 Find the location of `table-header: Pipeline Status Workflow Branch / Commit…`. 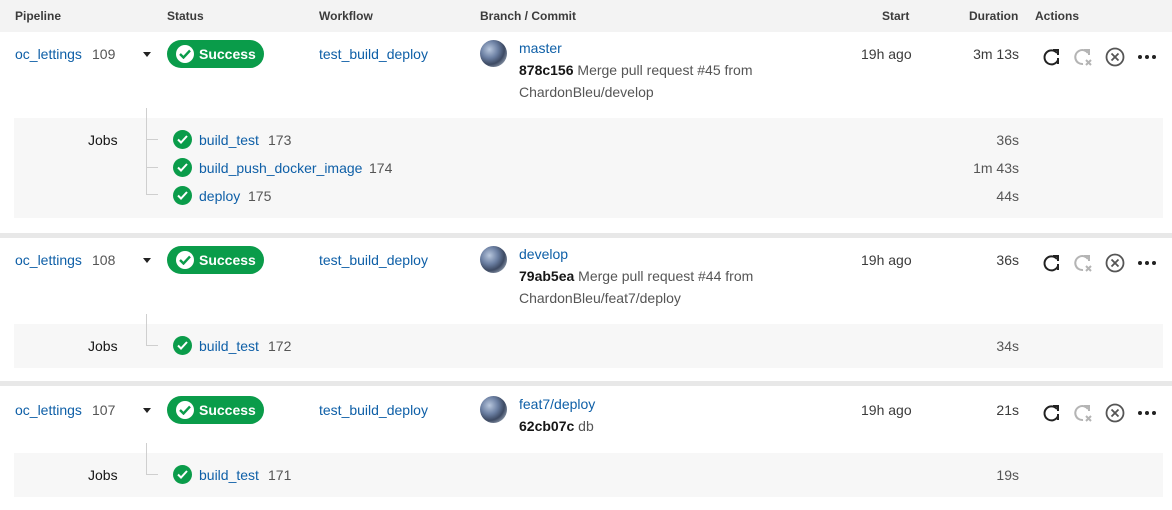

table-header: Pipeline Status Workflow Branch / Commit… is located at coordinates (586, 16).